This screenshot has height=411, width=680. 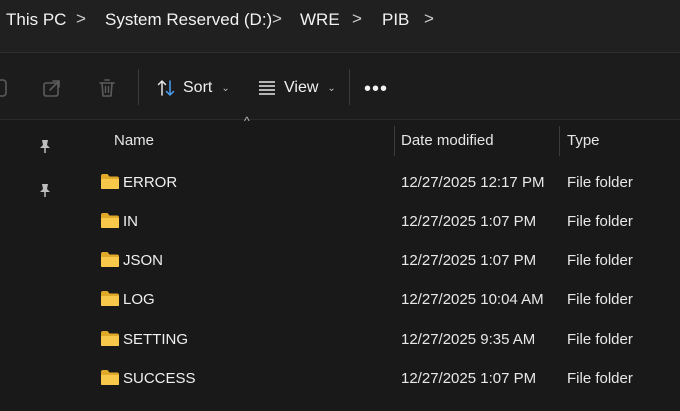 What do you see at coordinates (380, 182) in the screenshot?
I see `file-row-error: ERROR 12/27/2025 12:17 PM File folder` at bounding box center [380, 182].